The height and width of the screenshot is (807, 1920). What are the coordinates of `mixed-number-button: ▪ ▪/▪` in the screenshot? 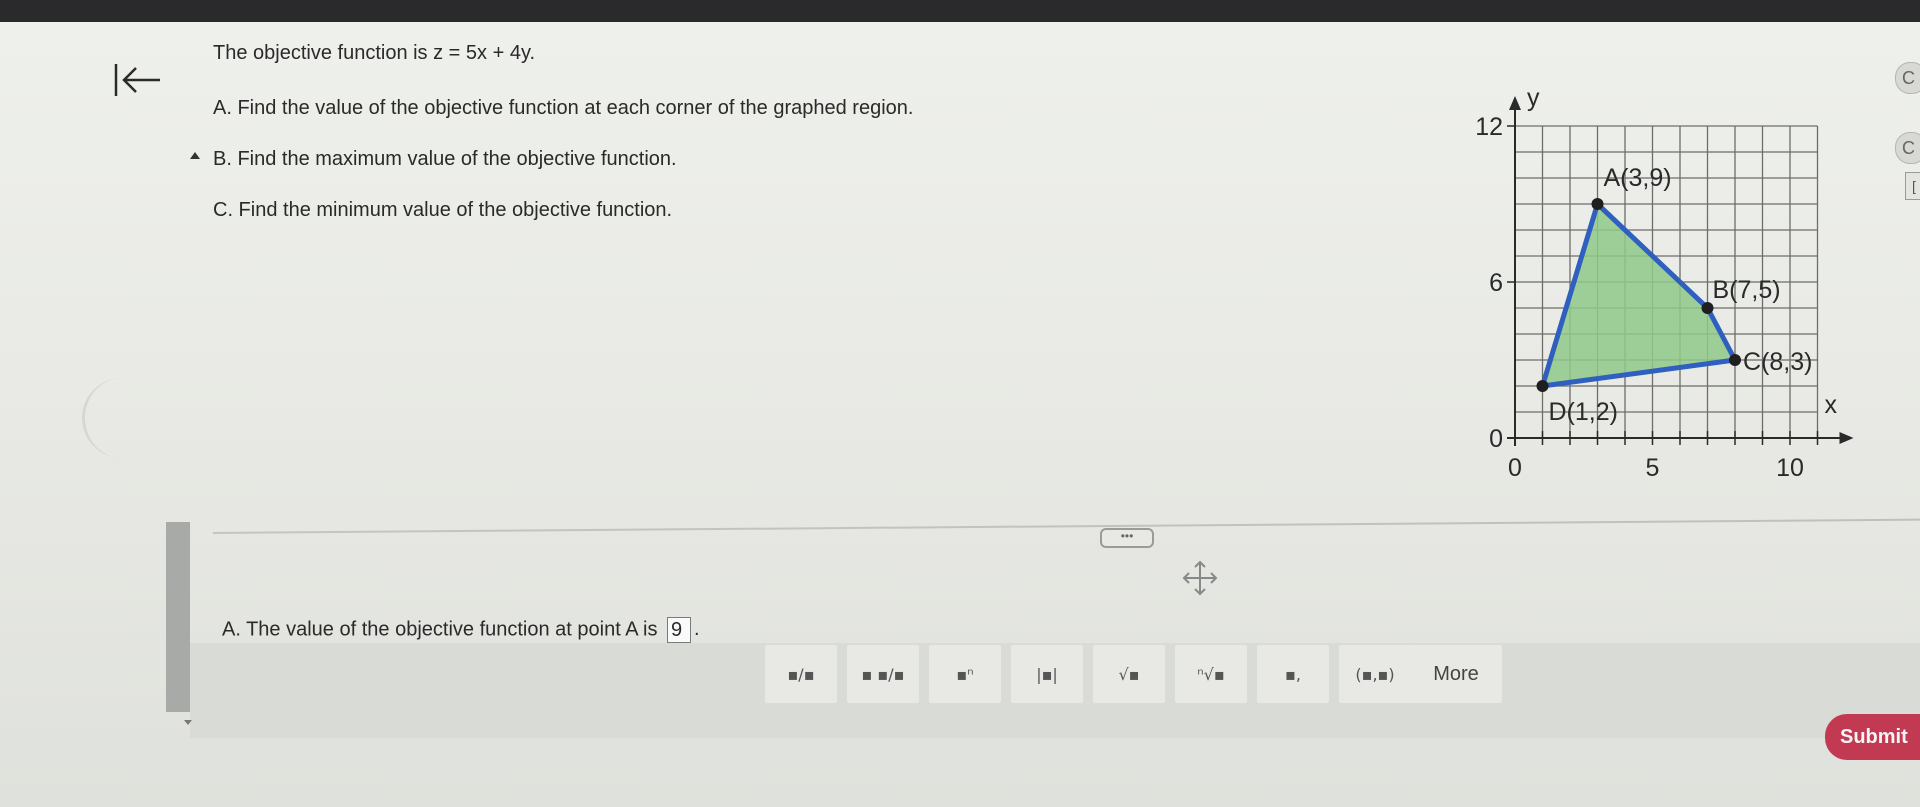 It's located at (883, 674).